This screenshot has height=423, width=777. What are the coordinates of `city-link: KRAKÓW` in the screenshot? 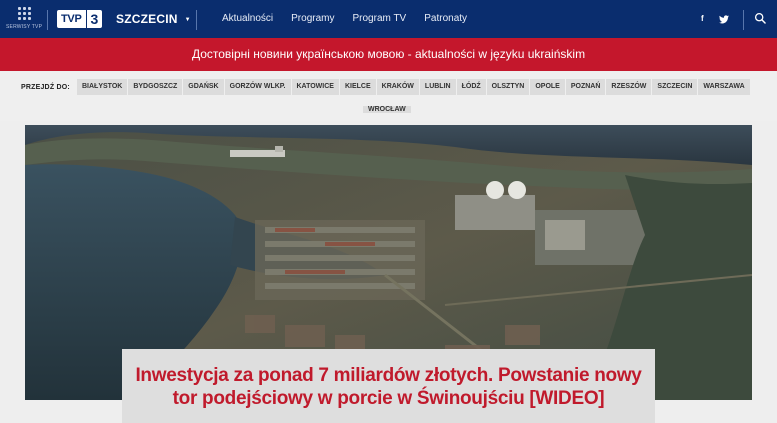 It's located at (397, 87).